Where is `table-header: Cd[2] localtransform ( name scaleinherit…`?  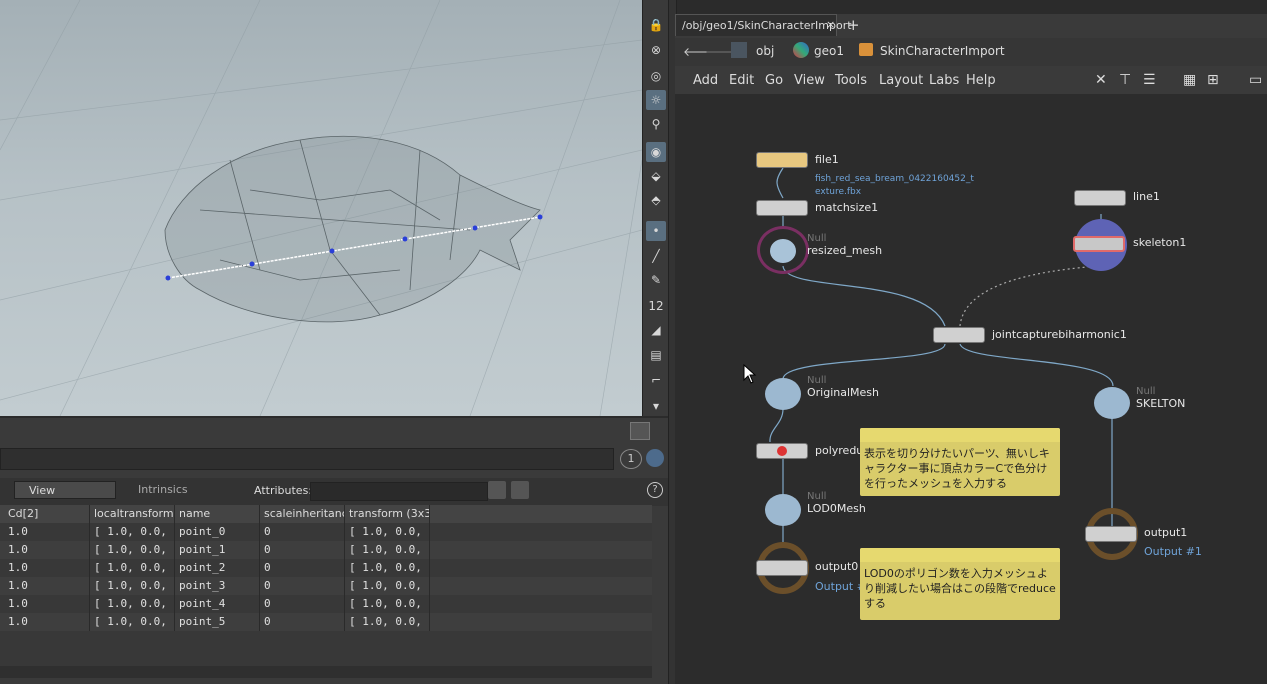 table-header: Cd[2] localtransform ( name scaleinherit… is located at coordinates (326, 514).